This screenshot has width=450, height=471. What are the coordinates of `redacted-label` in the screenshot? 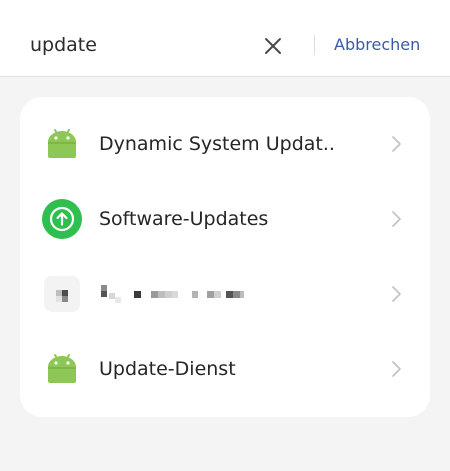 It's located at (184, 295).